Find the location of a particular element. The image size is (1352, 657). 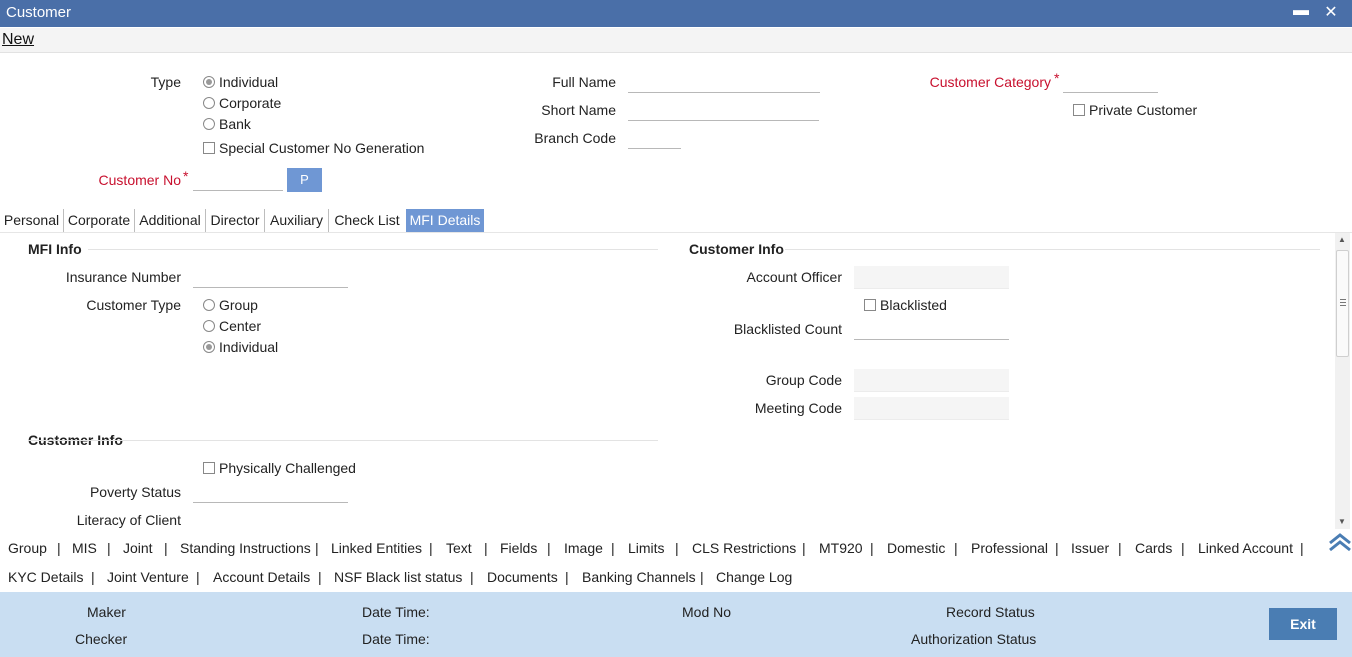

customer-no-required-mark: * is located at coordinates (186, 176).